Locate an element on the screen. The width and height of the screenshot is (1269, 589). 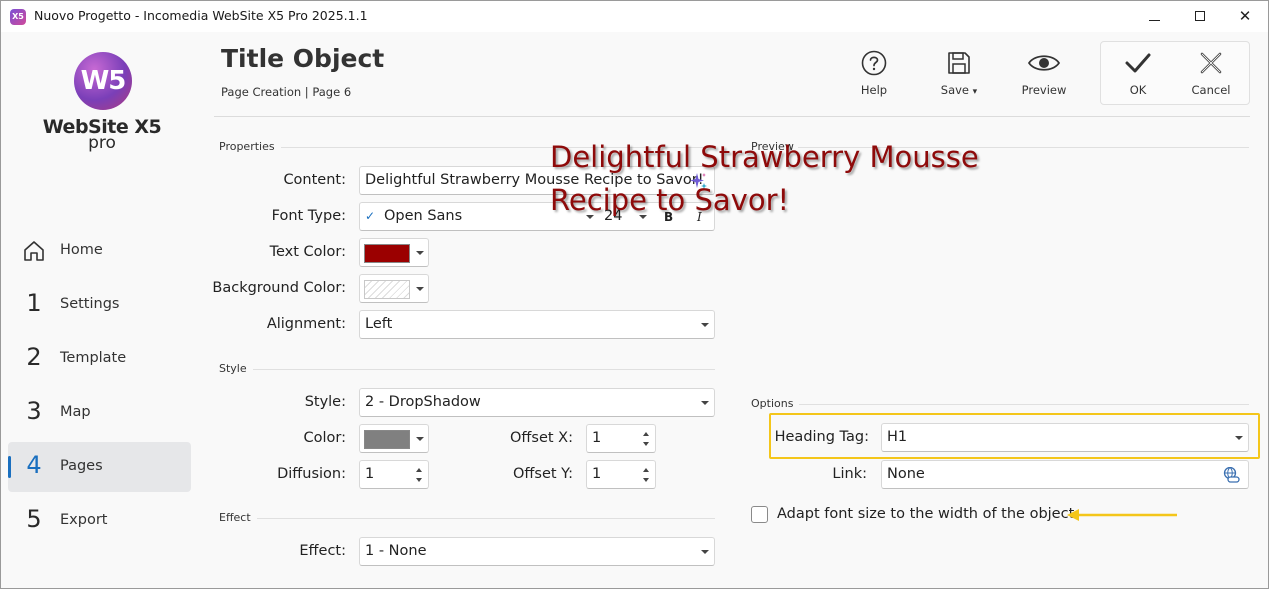
website-x5-logo: W5 is located at coordinates (103, 81).